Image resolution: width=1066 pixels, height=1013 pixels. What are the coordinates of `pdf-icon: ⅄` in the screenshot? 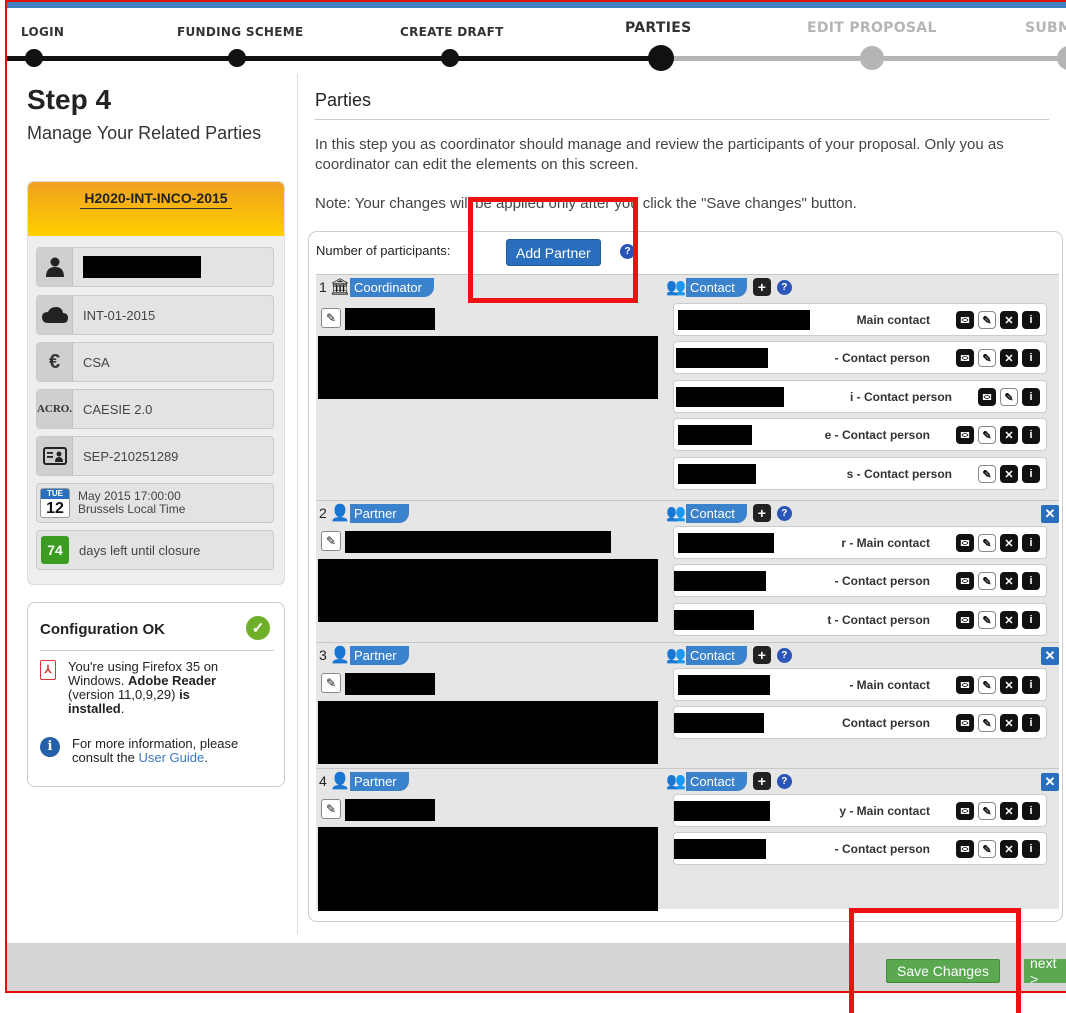 It's located at (48, 670).